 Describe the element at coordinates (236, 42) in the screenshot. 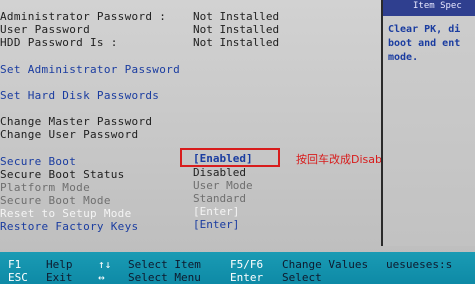

I see `hdd-password-value: Not Installed` at that location.